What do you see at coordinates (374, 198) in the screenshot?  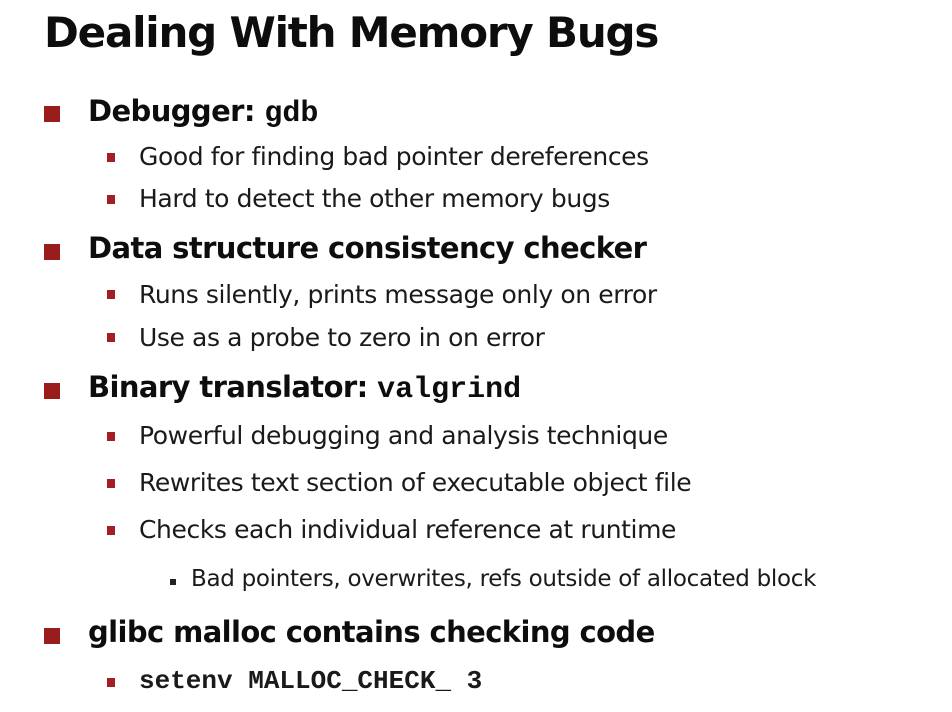 I see `sub-bullet: Hard to detect the other memory bugs` at bounding box center [374, 198].